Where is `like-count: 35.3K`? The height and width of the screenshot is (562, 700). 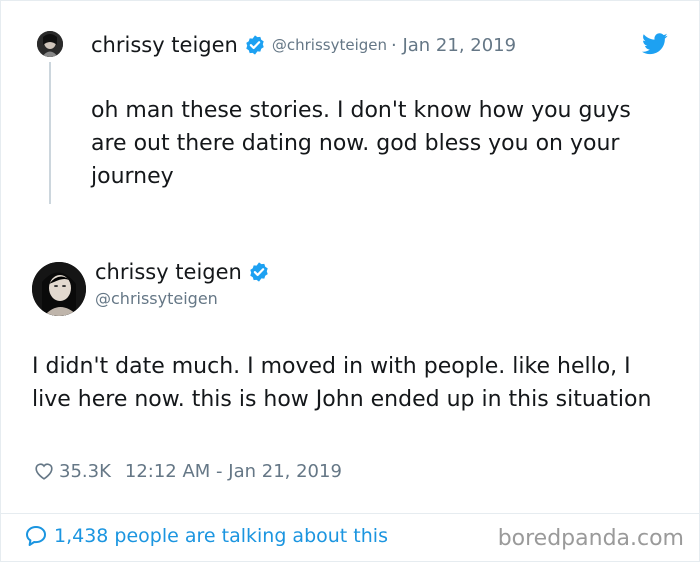 like-count: 35.3K is located at coordinates (85, 471).